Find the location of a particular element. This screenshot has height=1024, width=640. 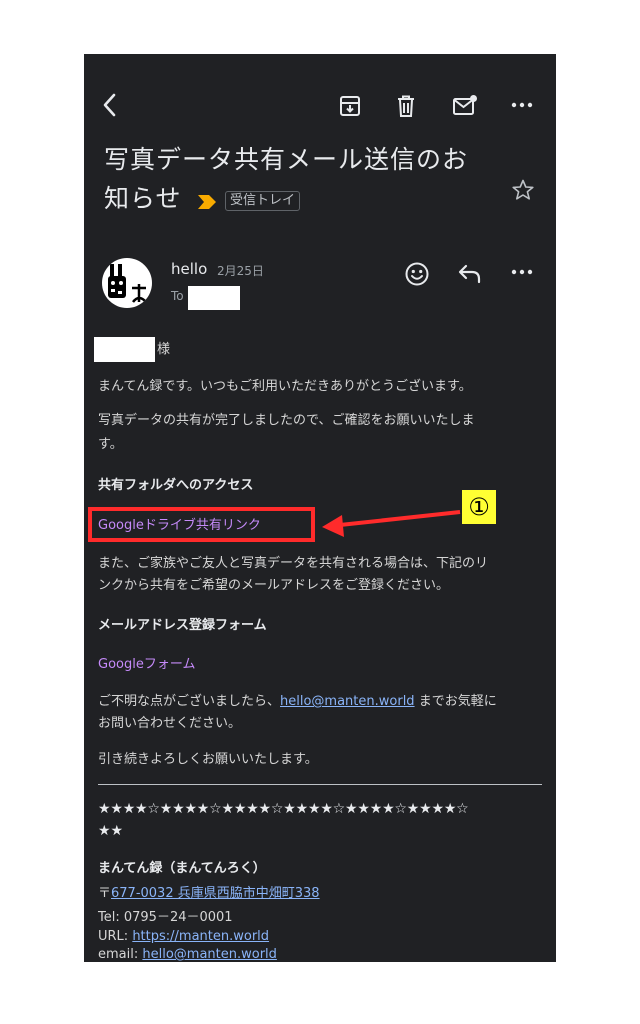

company-address: 〒677-0032 兵庫県西脇市中畑町338 is located at coordinates (209, 894).